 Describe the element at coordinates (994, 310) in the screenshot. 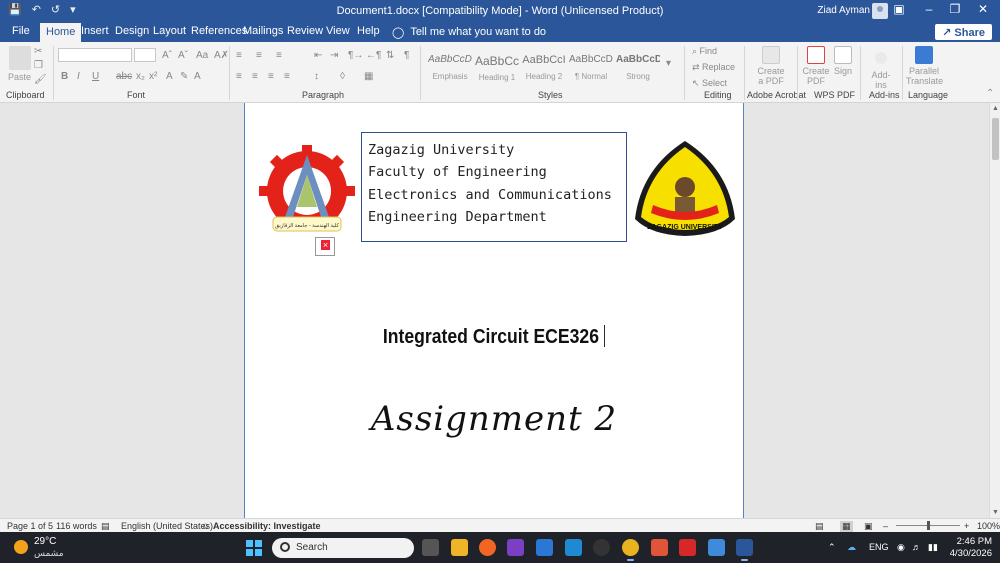

I see `vertical-scrollbar: ▲ ▼` at that location.